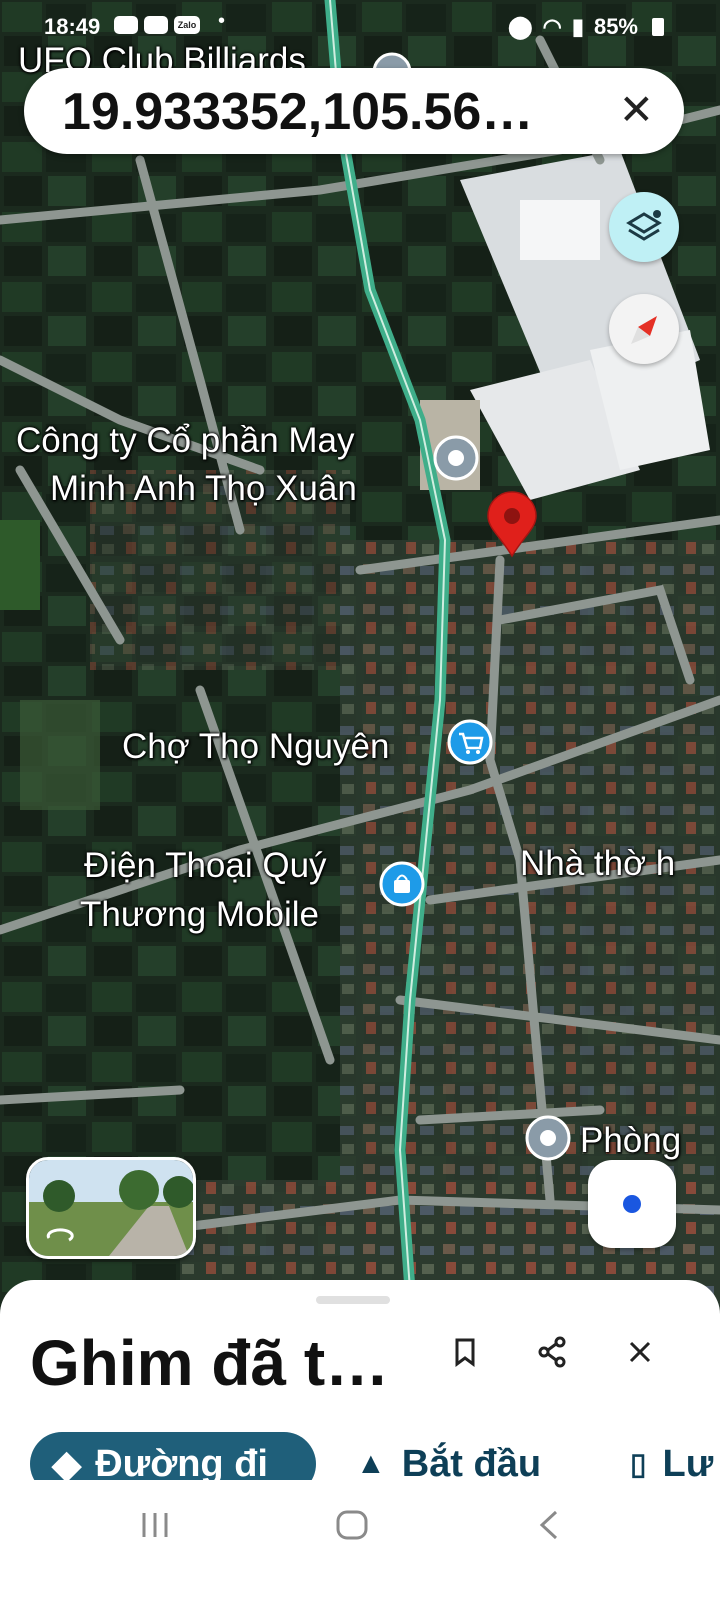 This screenshot has height=1600, width=720. Describe the element at coordinates (636, 110) in the screenshot. I see `close-icon: ✕` at that location.